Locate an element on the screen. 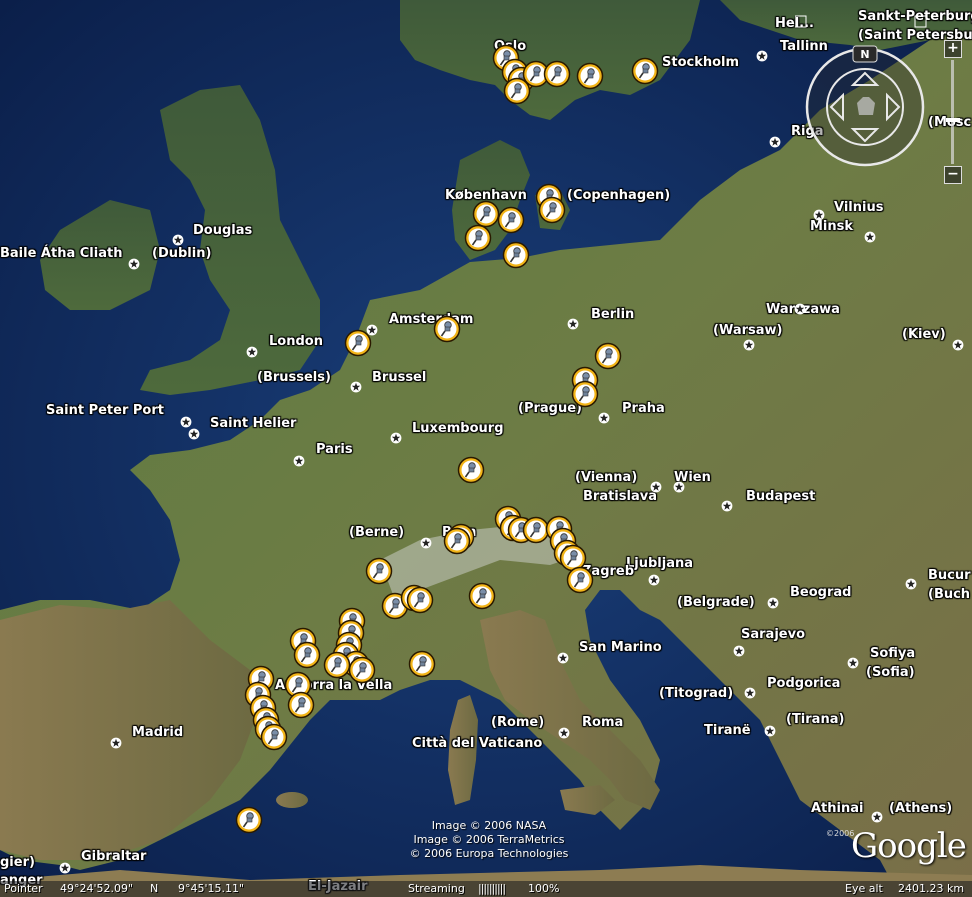  zoom-out-button: − is located at coordinates (953, 175).